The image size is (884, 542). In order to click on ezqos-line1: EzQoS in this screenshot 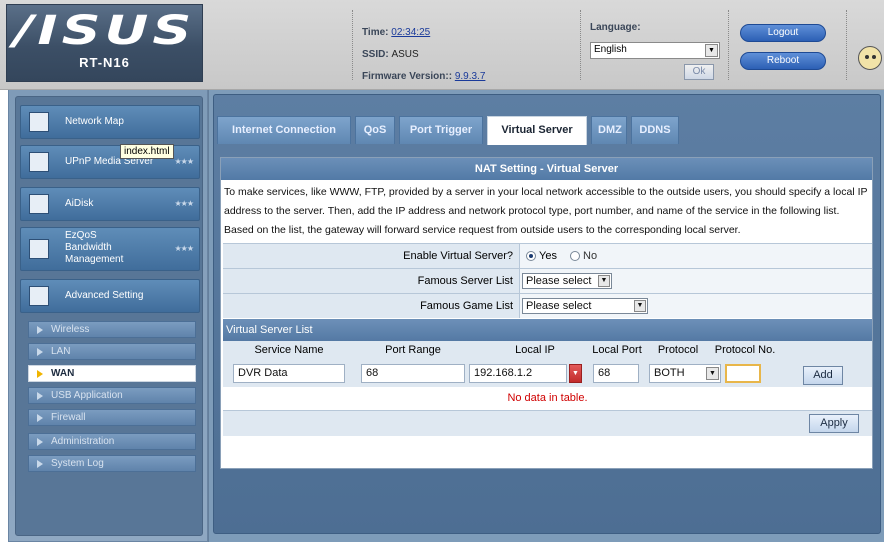, I will do `click(81, 235)`.